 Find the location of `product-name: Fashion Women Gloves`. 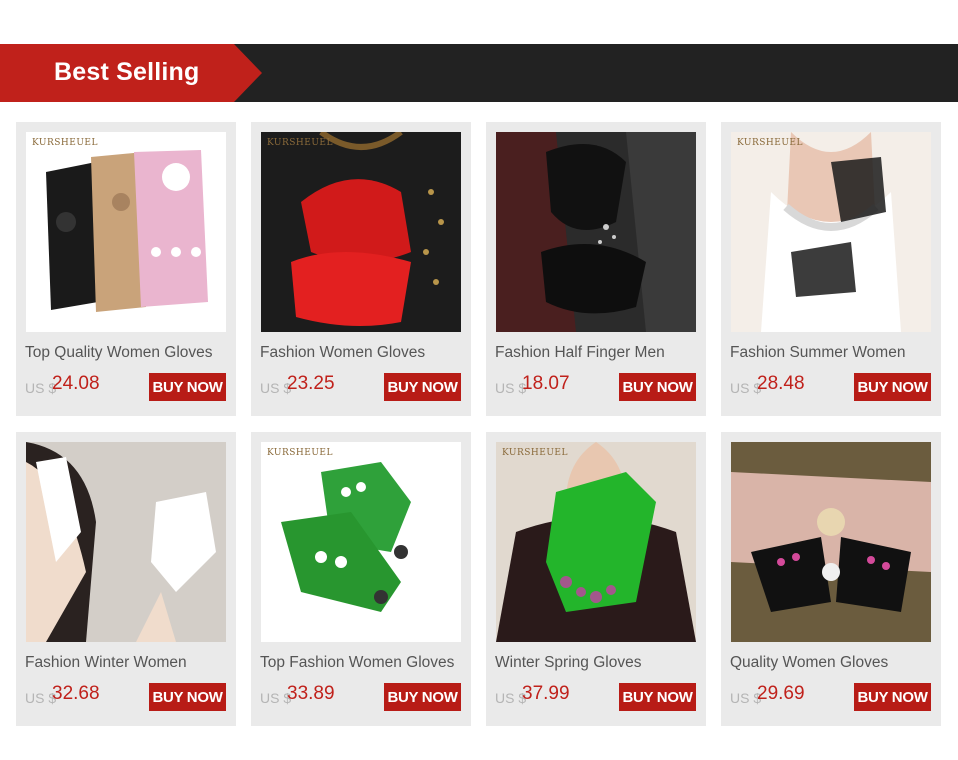

product-name: Fashion Women Gloves is located at coordinates (362, 353).